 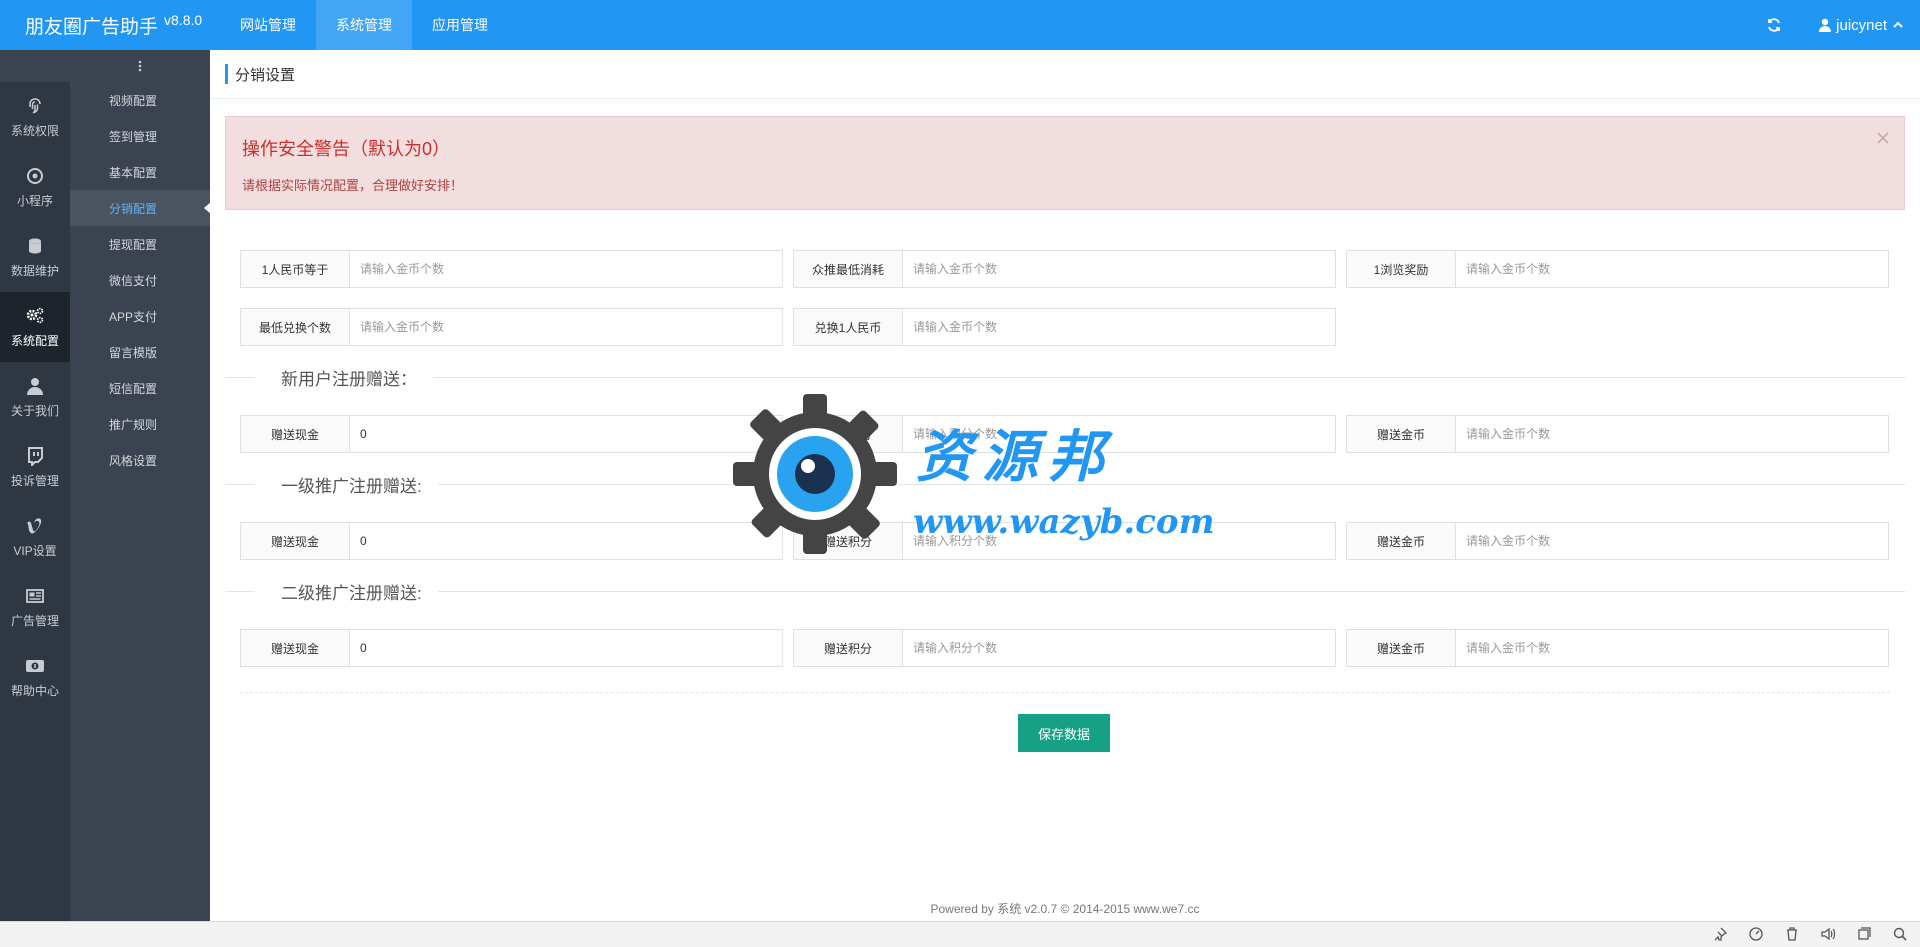 What do you see at coordinates (357, 484) in the screenshot?
I see `section-title: 一级推广注册赠送:` at bounding box center [357, 484].